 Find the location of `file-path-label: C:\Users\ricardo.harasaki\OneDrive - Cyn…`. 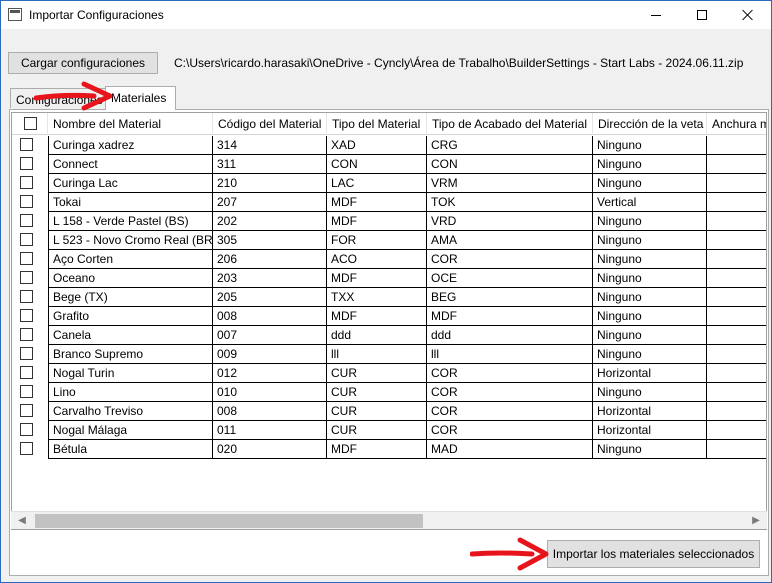

file-path-label: C:\Users\ricardo.harasaki\OneDrive - Cyn… is located at coordinates (459, 63).